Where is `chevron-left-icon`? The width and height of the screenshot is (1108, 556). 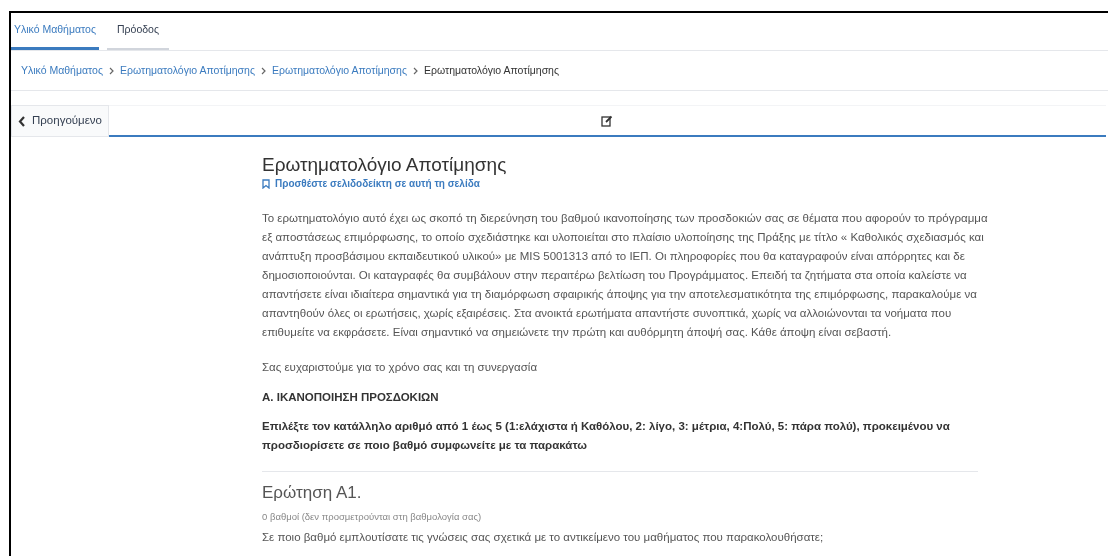
chevron-left-icon is located at coordinates (22, 121).